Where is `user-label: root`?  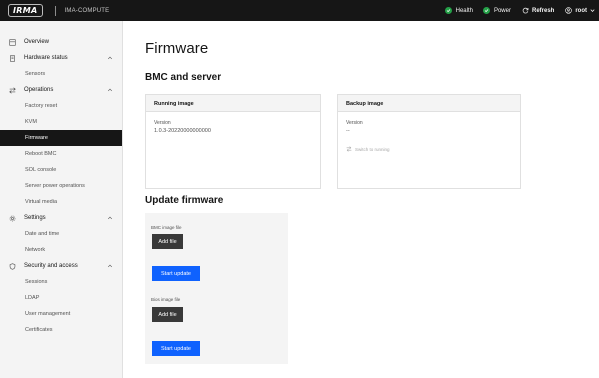
user-label: root is located at coordinates (581, 10).